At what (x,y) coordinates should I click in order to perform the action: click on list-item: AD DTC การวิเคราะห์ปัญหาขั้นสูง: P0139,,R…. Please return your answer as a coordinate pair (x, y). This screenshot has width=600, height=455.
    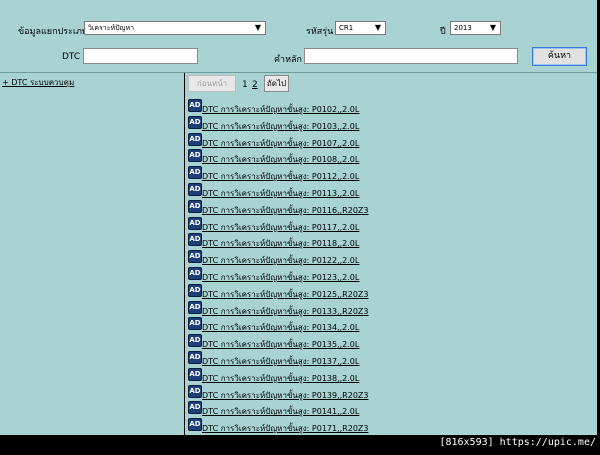
    Looking at the image, I should click on (388, 393).